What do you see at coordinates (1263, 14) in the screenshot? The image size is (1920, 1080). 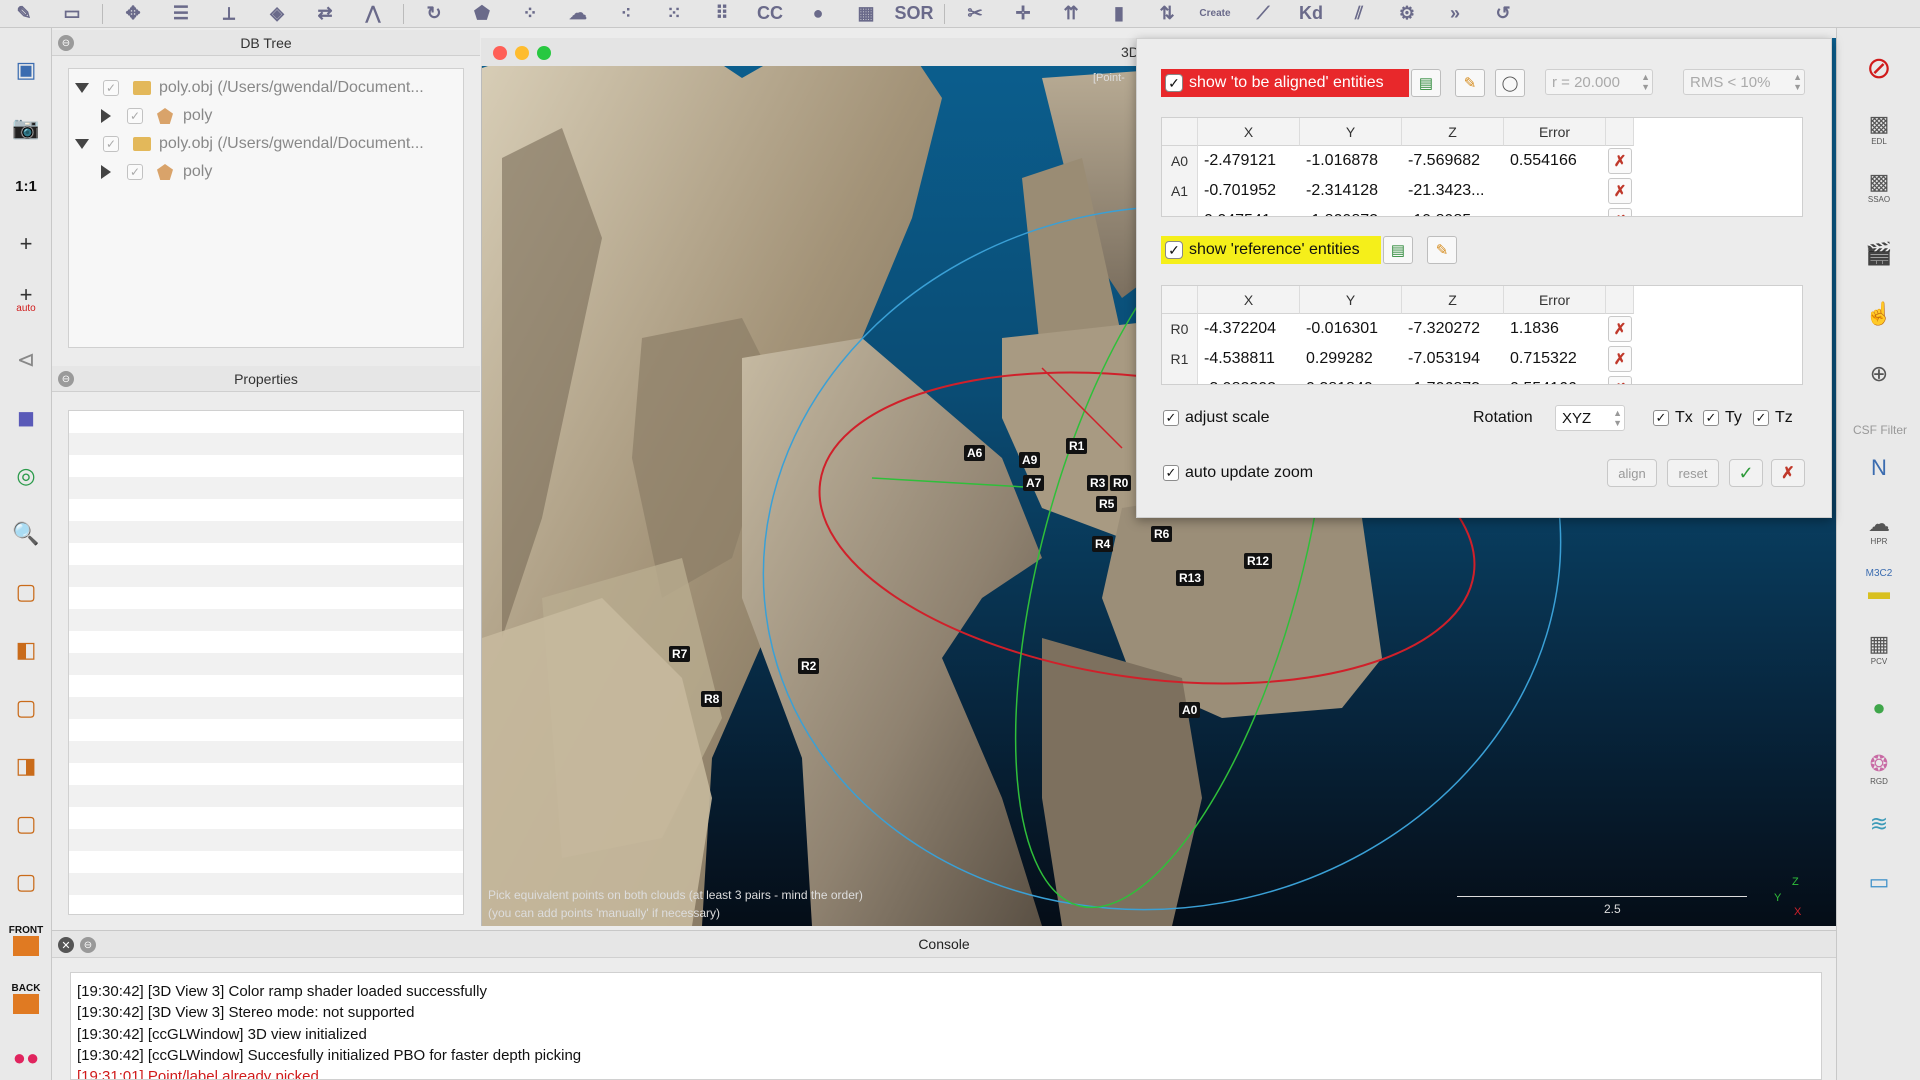 I see `slope-icon: ⟋` at bounding box center [1263, 14].